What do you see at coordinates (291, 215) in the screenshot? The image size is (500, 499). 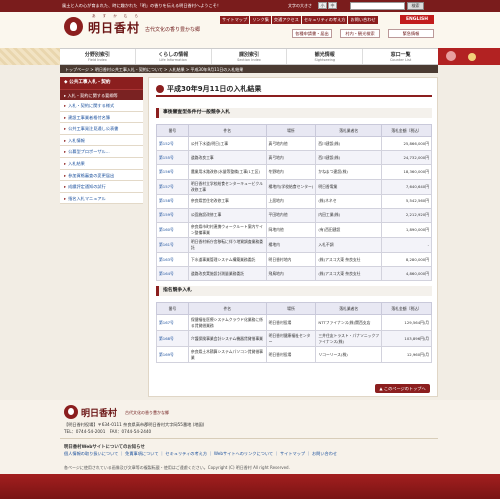 I see `cell-location: 平田地内他` at bounding box center [291, 215].